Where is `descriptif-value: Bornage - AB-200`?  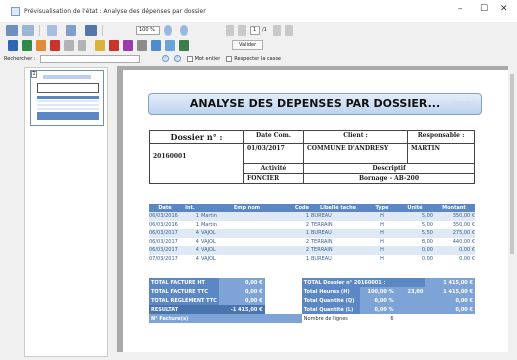 descriptif-value: Bornage - AB-200 is located at coordinates (389, 178).